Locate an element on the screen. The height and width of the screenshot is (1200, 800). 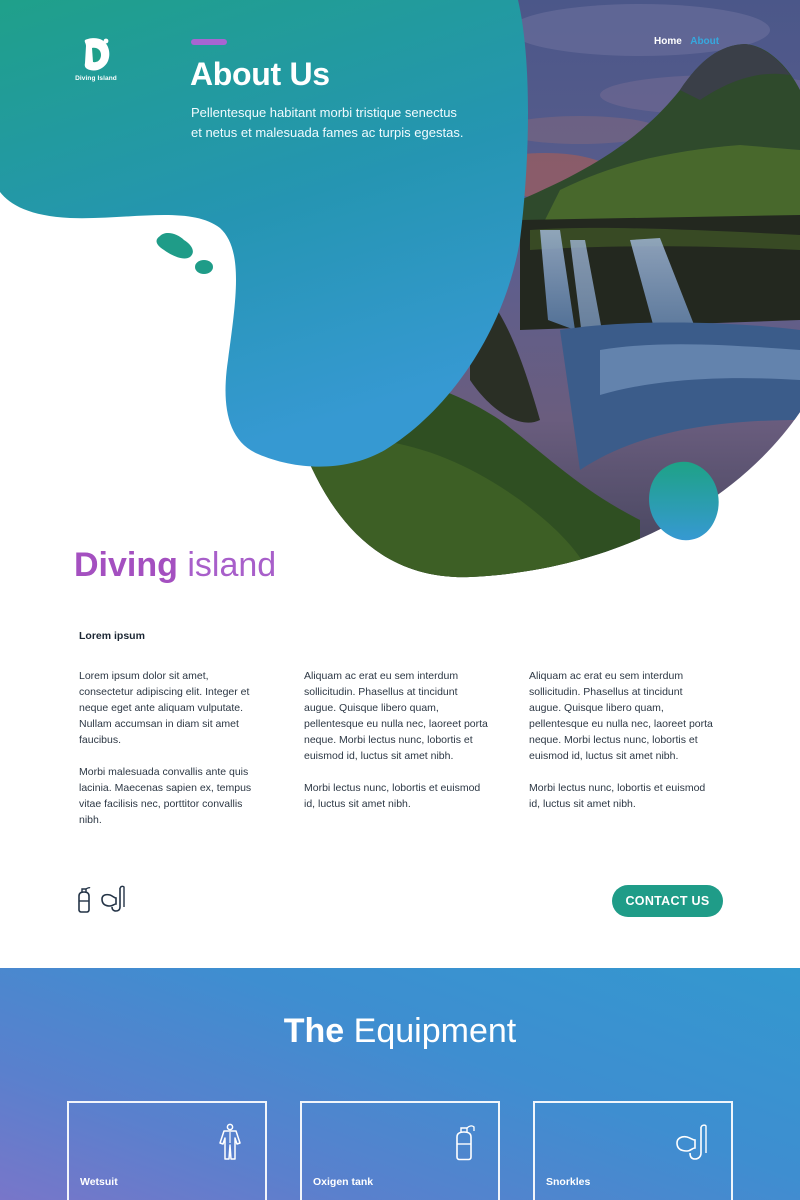
equipment-title: The Equipment is located at coordinates (400, 1031).